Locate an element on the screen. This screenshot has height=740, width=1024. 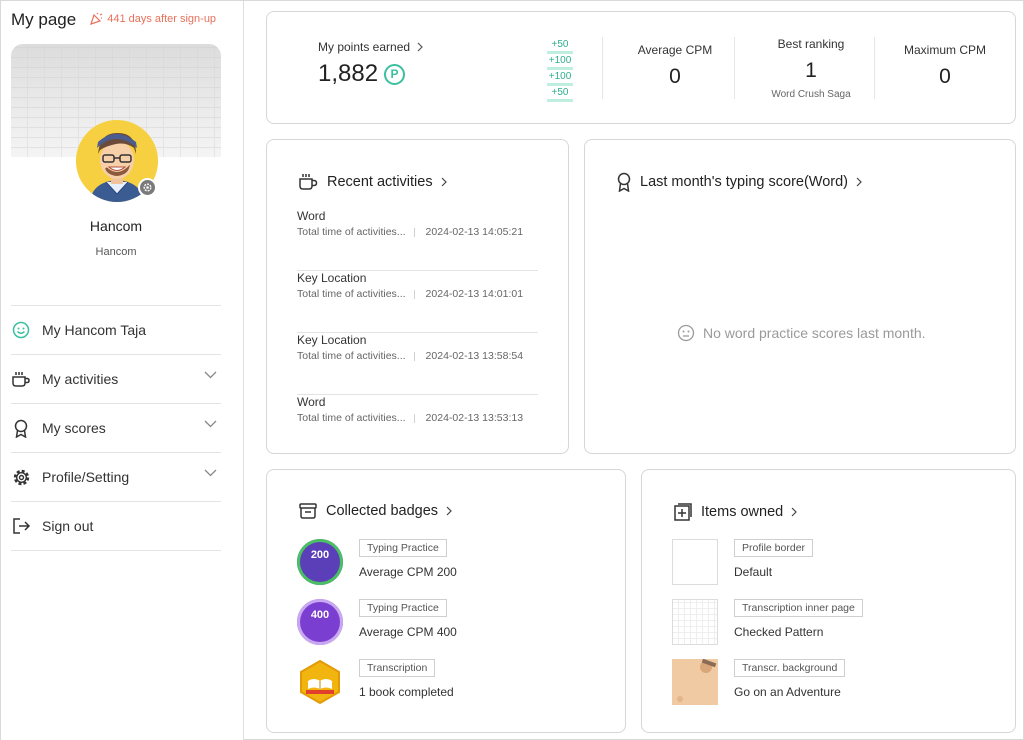
stat-label: Maximum CPM is located at coordinates (944, 50).